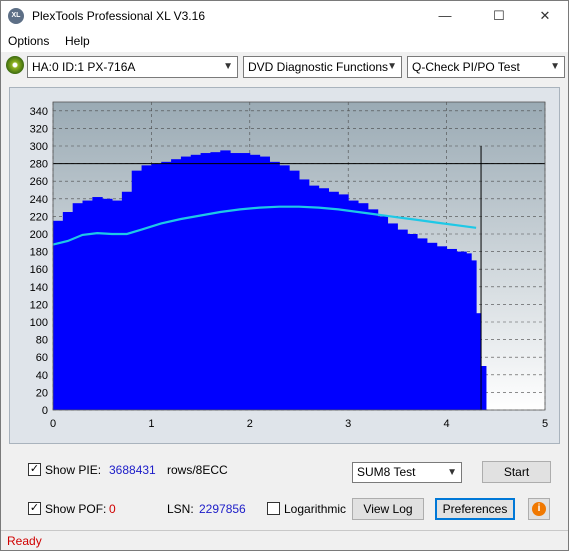 The image size is (569, 551). Describe the element at coordinates (34, 469) in the screenshot. I see `show-pie-checkbox: ✓` at that location.